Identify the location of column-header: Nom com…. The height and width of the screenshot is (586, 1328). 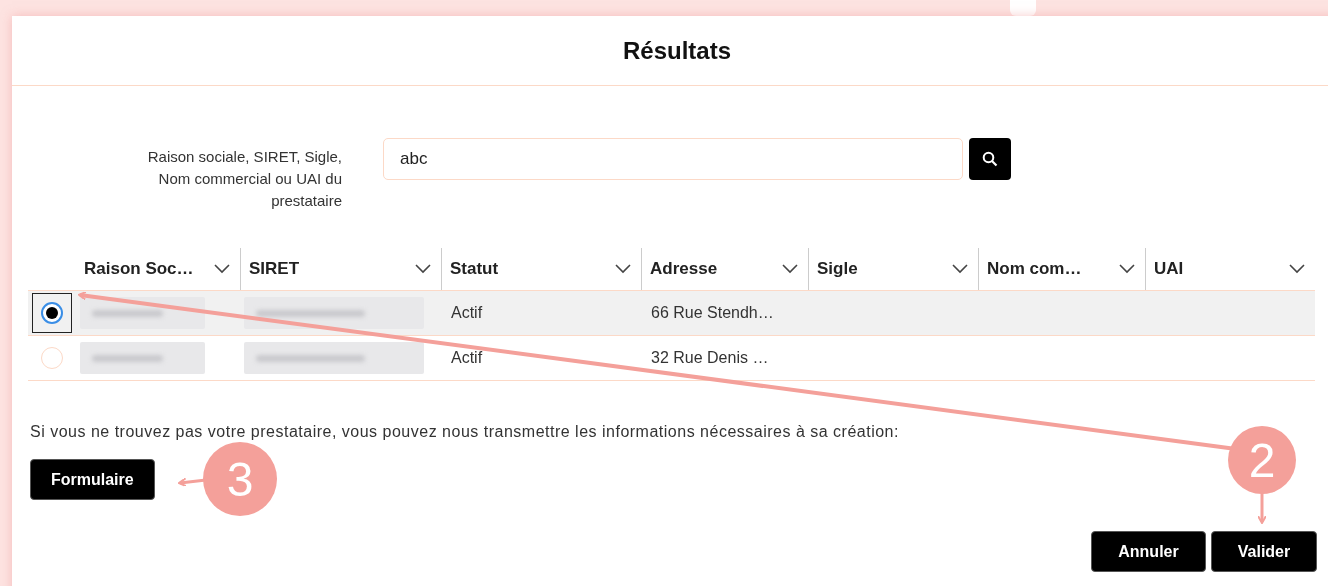
(1061, 269).